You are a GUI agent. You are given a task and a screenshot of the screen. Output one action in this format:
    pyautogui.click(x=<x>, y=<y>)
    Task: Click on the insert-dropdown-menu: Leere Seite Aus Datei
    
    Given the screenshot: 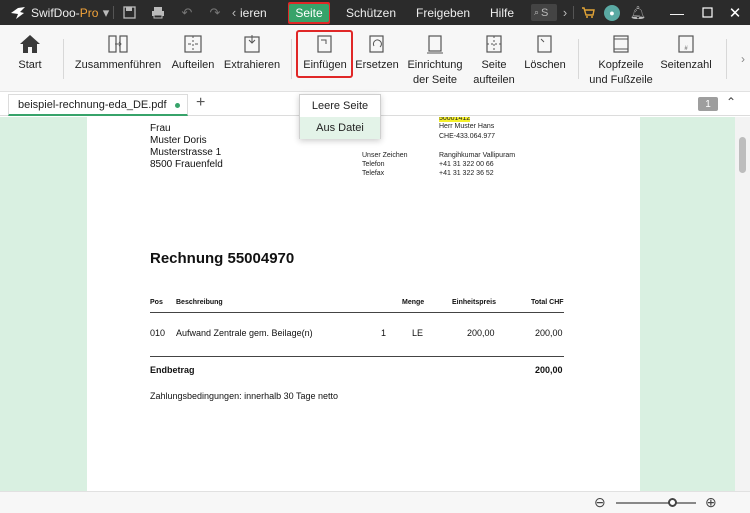 What is the action you would take?
    pyautogui.click(x=340, y=116)
    